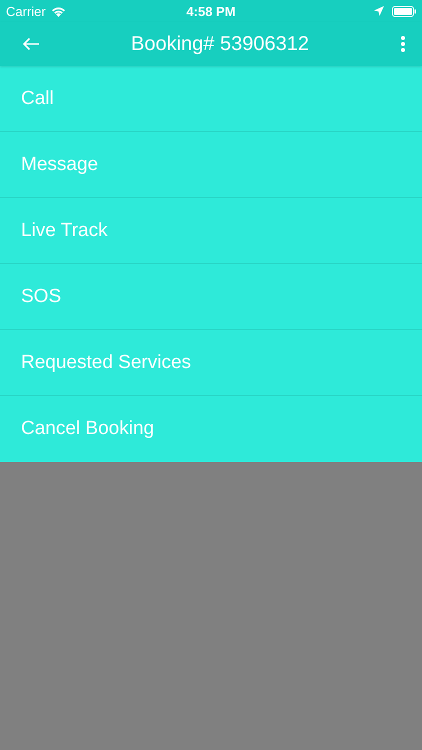 This screenshot has width=422, height=750. What do you see at coordinates (403, 44) in the screenshot?
I see `more-options-icon` at bounding box center [403, 44].